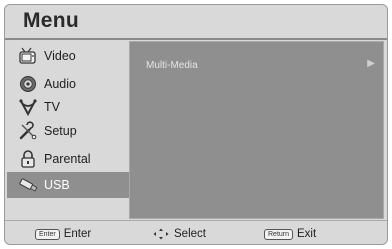 This screenshot has height=249, width=392. Describe the element at coordinates (28, 84) in the screenshot. I see `speaker-audio-icon` at that location.